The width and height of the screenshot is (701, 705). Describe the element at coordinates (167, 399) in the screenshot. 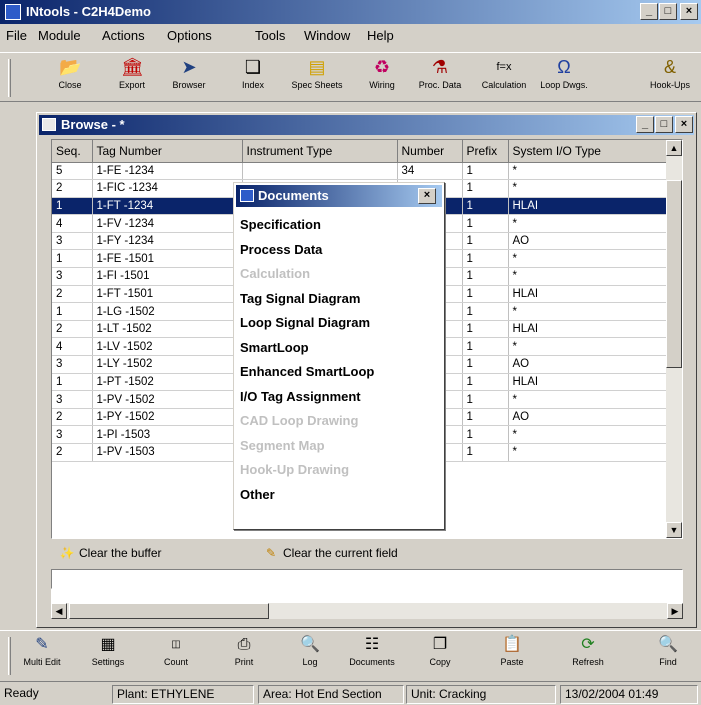

I see `table-cell: 1-PV -1502` at that location.